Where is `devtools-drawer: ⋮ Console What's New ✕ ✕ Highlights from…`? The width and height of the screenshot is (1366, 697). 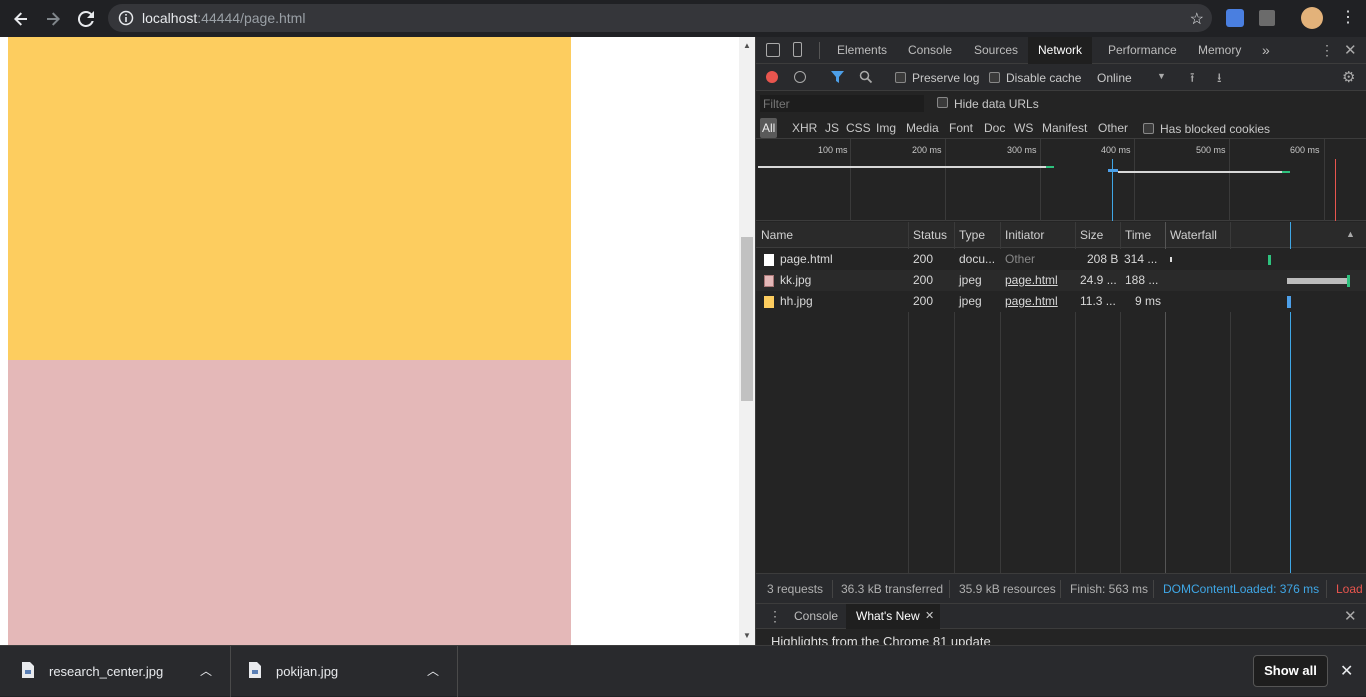
devtools-drawer: ⋮ Console What's New ✕ ✕ Highlights from… is located at coordinates (1061, 624).